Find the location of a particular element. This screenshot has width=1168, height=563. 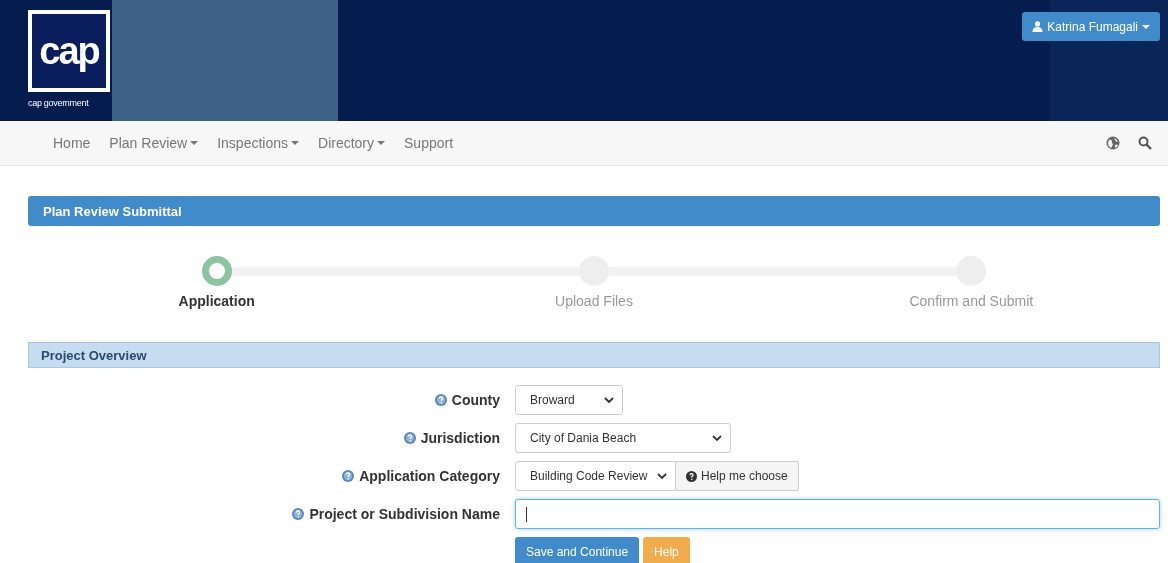

field-label: Jurisdiction is located at coordinates (460, 438).